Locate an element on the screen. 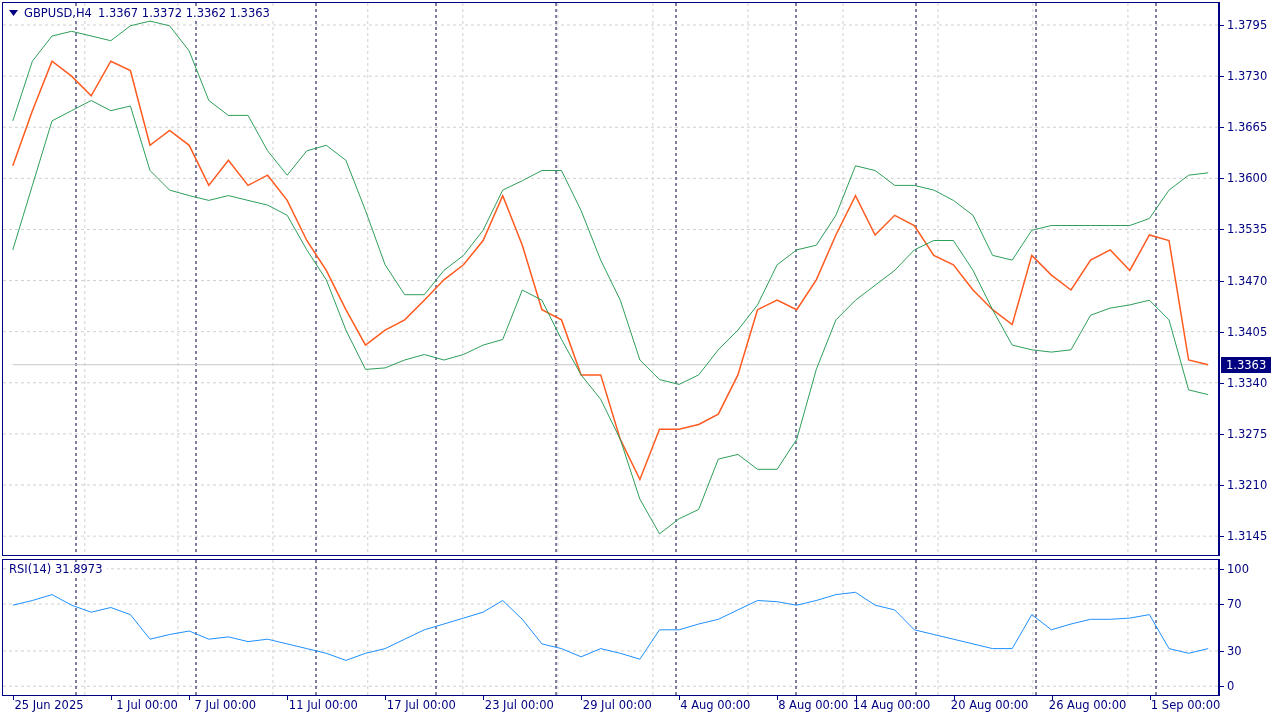 Image resolution: width=1280 pixels, height=720 pixels. price-axis-label: 1.3600 is located at coordinates (1247, 178).